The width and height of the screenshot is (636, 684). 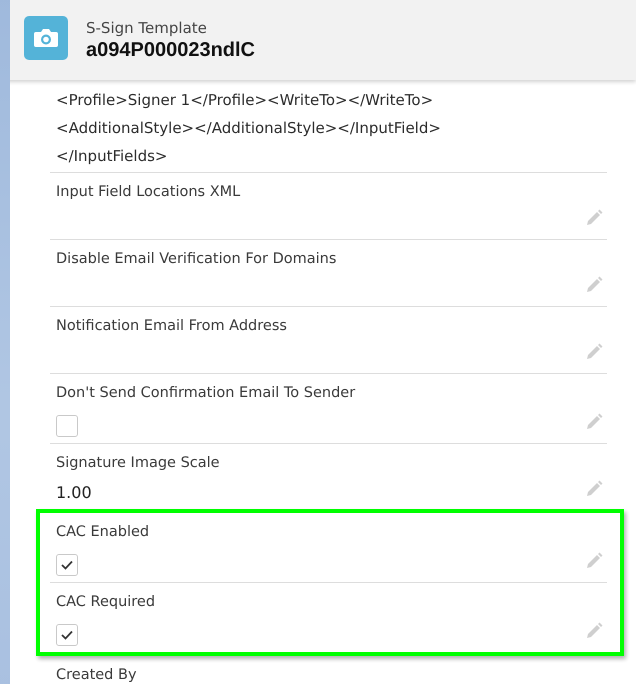 What do you see at coordinates (106, 602) in the screenshot?
I see `field-label: CAC Required` at bounding box center [106, 602].